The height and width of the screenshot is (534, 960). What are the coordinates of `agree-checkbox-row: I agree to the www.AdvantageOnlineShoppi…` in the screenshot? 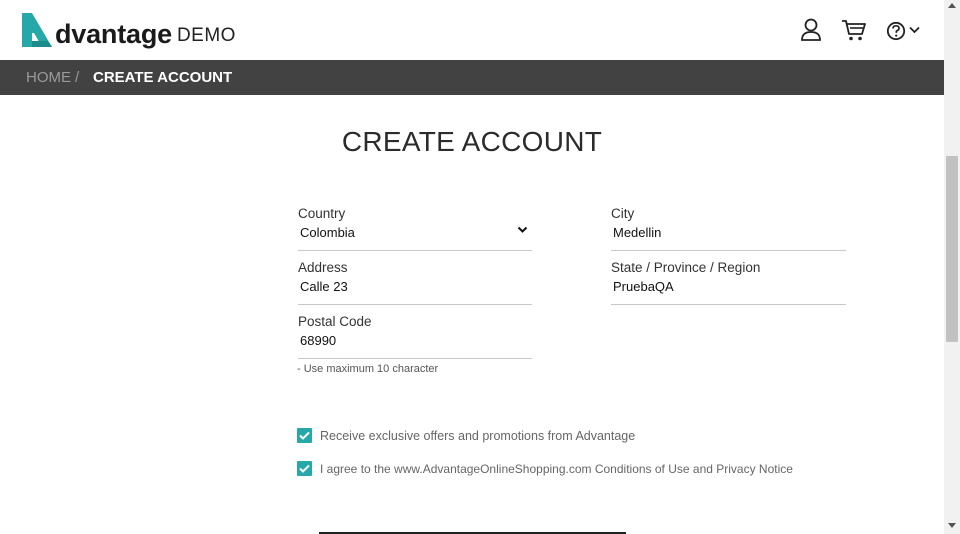 It's located at (545, 468).